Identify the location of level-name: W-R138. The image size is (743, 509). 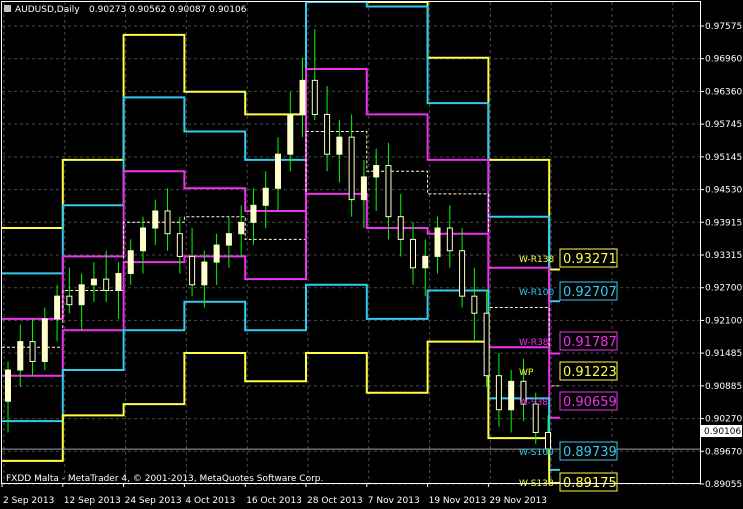
(536, 260).